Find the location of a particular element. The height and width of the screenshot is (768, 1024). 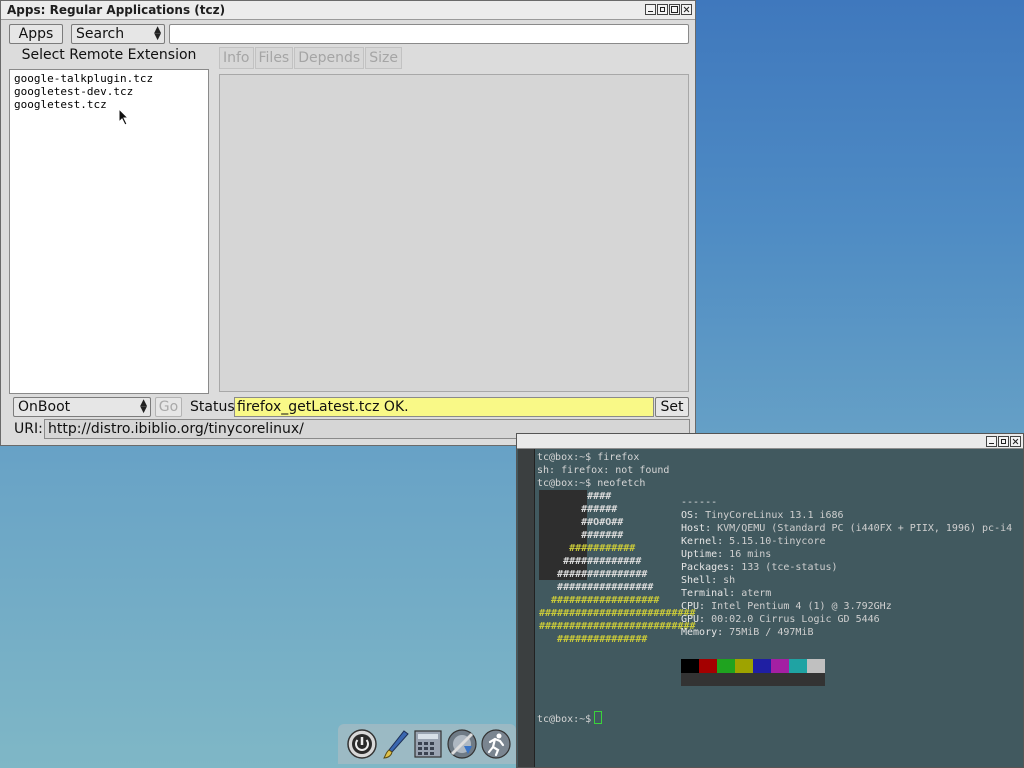

go-button: Go is located at coordinates (168, 407).